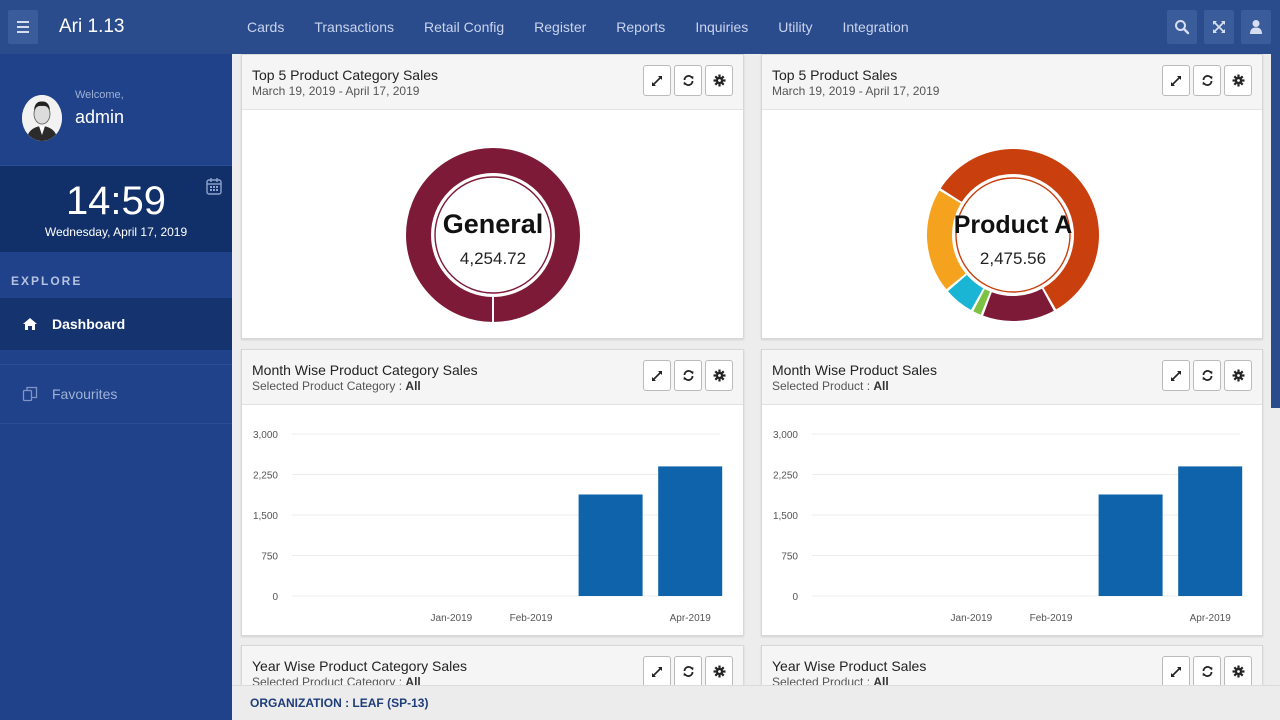 This screenshot has height=720, width=1280. Describe the element at coordinates (47, 281) in the screenshot. I see `explore-section-label: EXPLORE` at that location.